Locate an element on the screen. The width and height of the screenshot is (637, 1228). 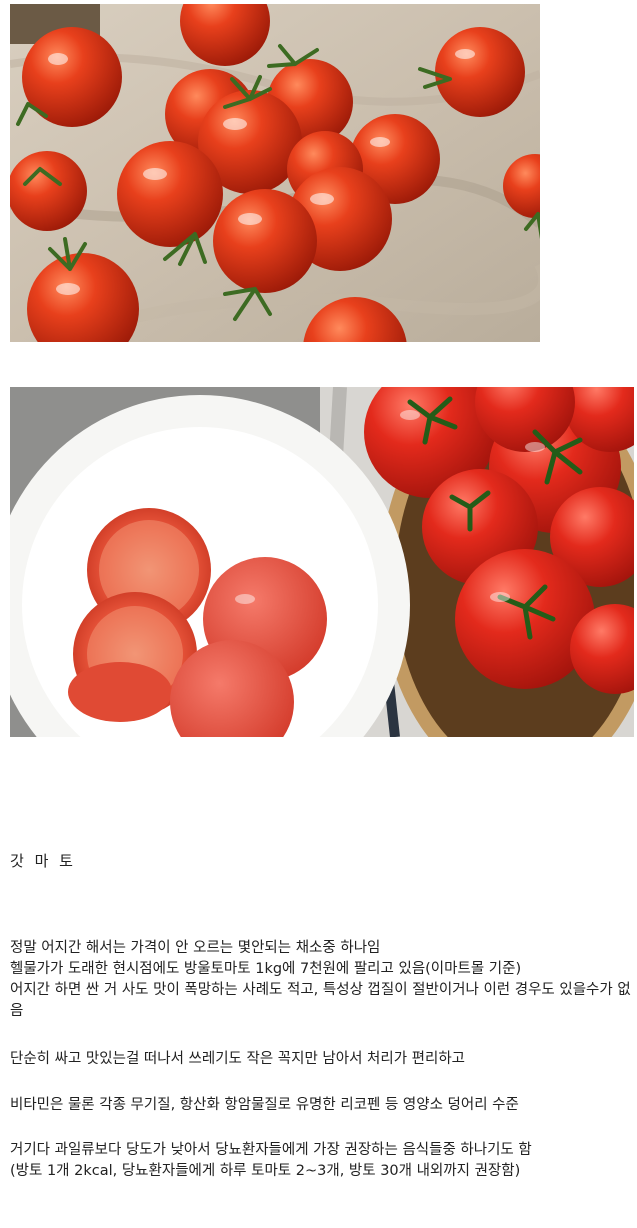
paragraph-waste: 단순히 싸고 맛있는걸 떠나서 쓰레기도 작은 꼭지만 남아서 처리가 편리하고 is located at coordinates (238, 1059).